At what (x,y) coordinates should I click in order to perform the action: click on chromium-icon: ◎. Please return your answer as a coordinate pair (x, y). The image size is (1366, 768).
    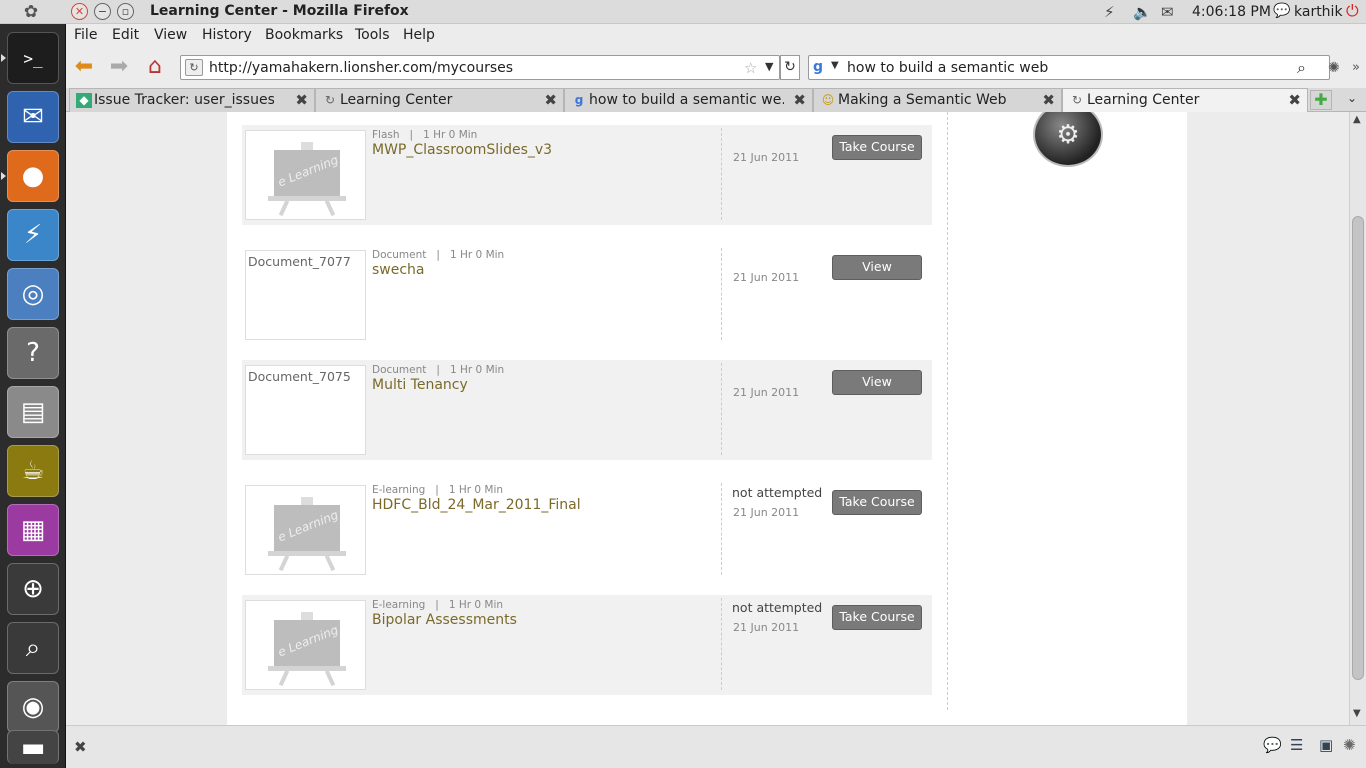
    Looking at the image, I should click on (33, 294).